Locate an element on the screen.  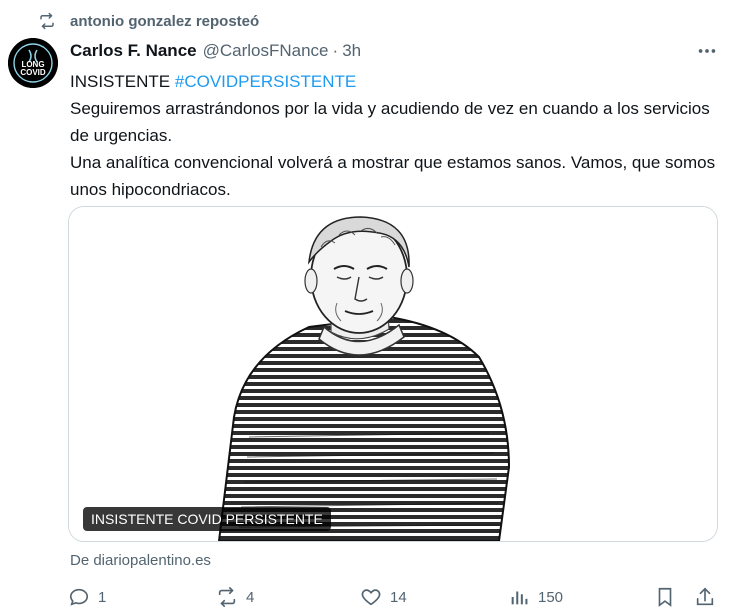
tweet-line-1: INSISTENTE #COVIDPERSISTENTE is located at coordinates (395, 81).